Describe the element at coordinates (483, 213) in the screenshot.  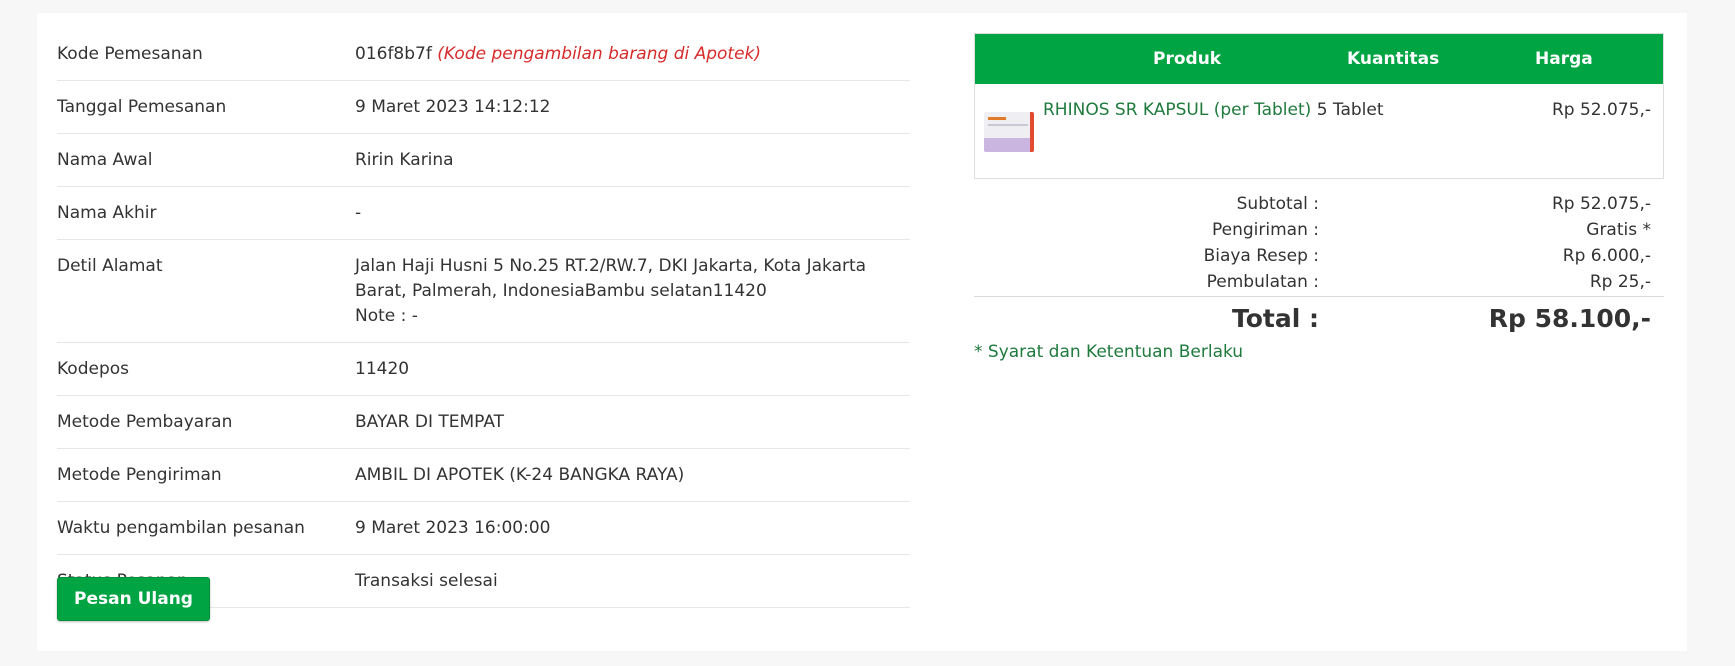
I see `row-last-name: Nama Akhir -` at that location.